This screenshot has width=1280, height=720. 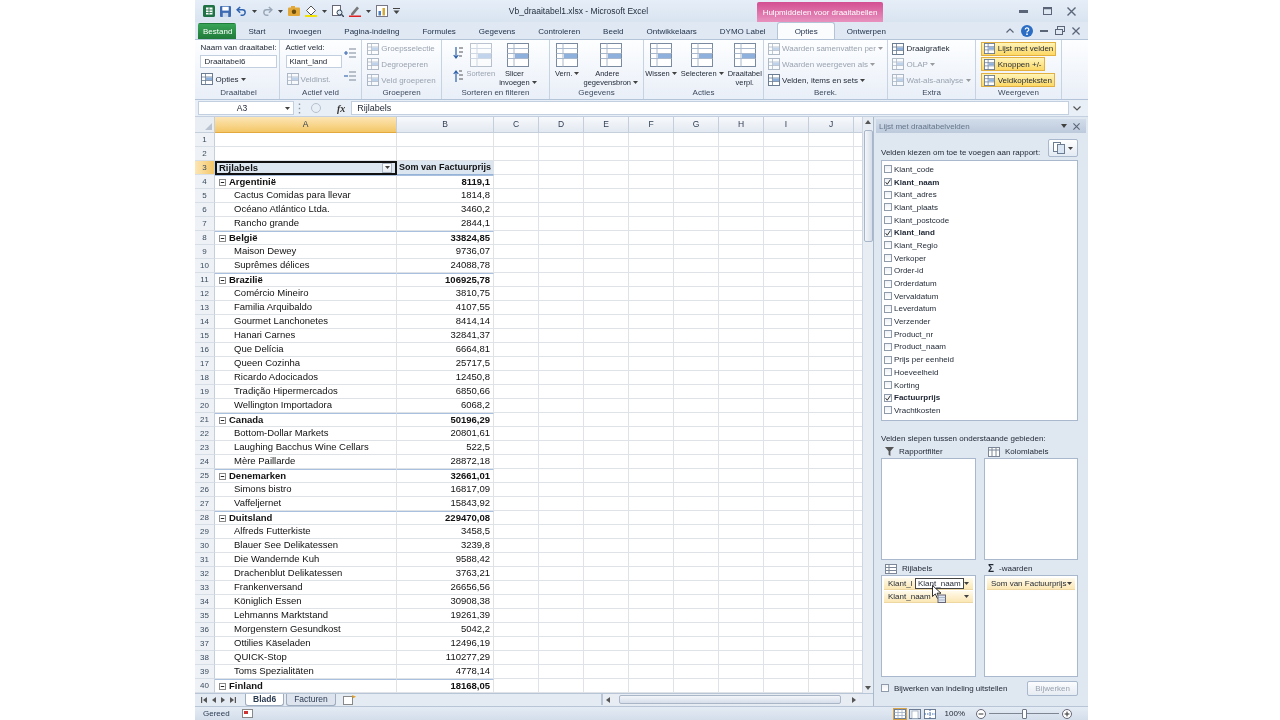 What do you see at coordinates (672, 31) in the screenshot?
I see `ribbon-tab: Ontwikkelaars` at bounding box center [672, 31].